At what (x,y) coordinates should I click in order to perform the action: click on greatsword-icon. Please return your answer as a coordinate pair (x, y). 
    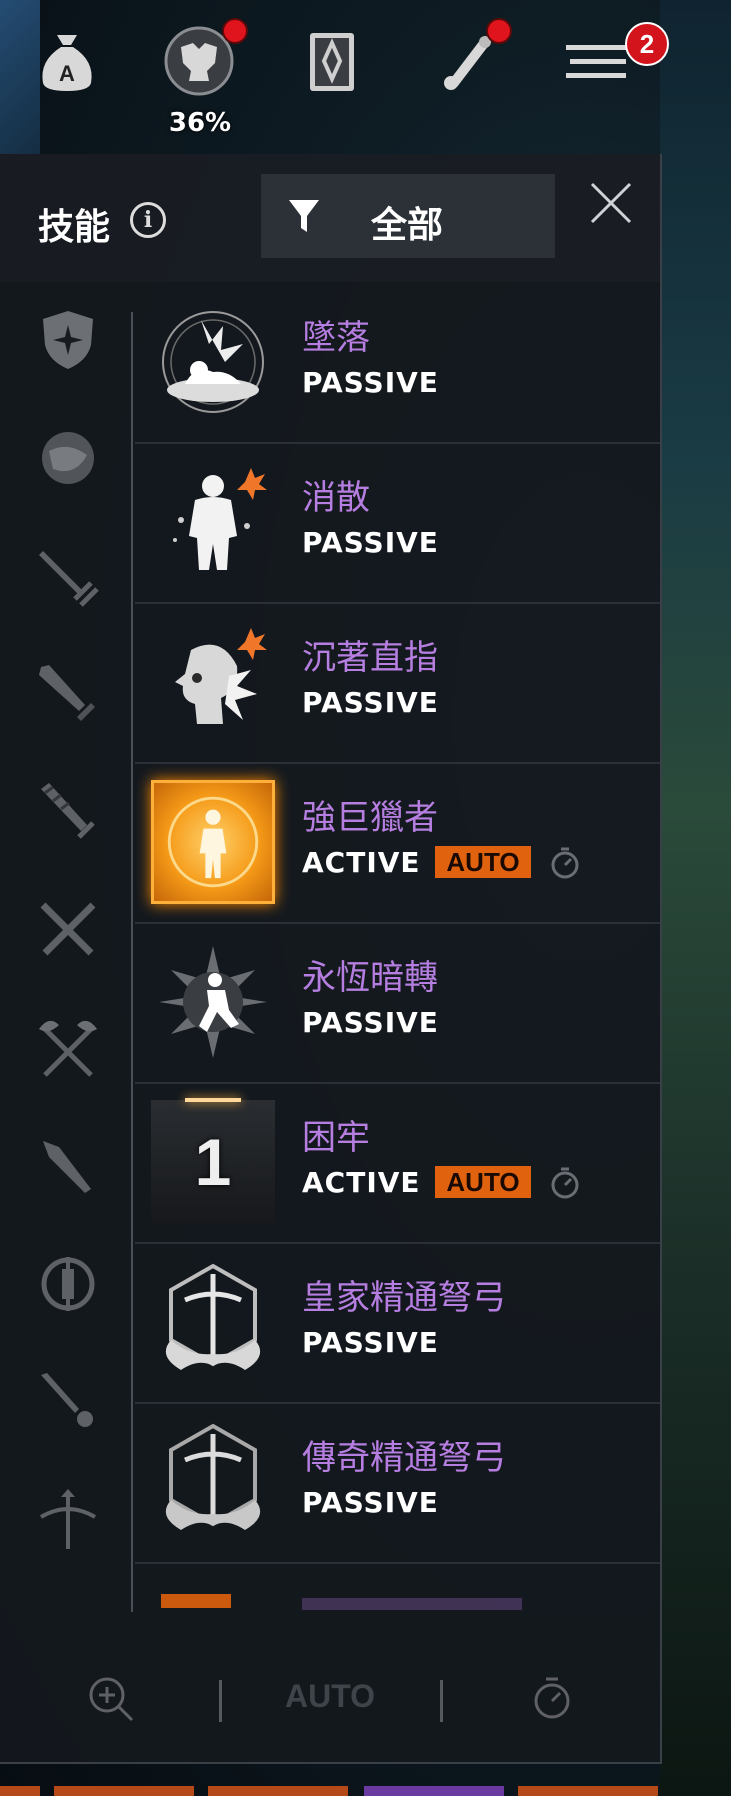
    Looking at the image, I should click on (68, 811).